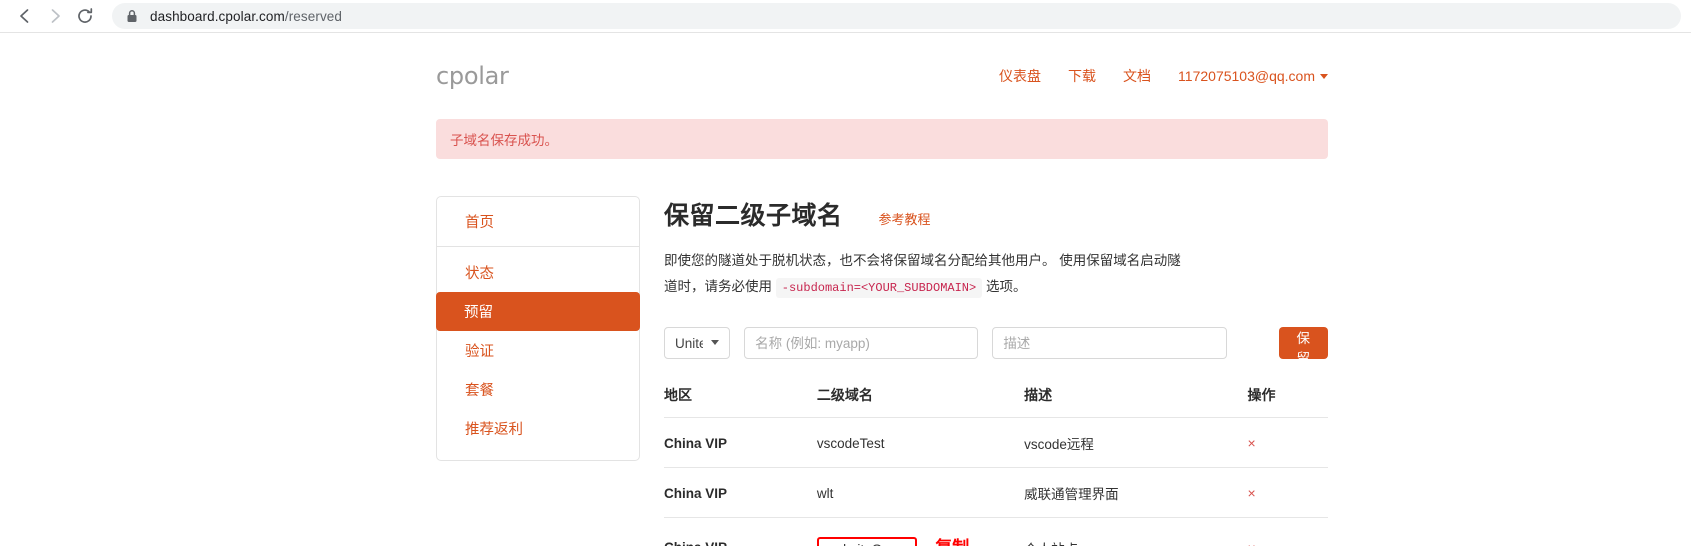 Image resolution: width=1691 pixels, height=546 pixels. Describe the element at coordinates (1136, 492) in the screenshot. I see `cell-description: 威联通管理界面` at that location.